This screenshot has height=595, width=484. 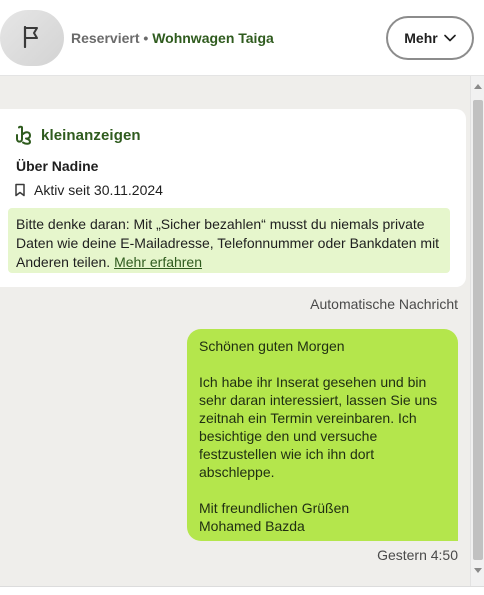 I want to click on scrollbar-thumb, so click(x=478, y=330).